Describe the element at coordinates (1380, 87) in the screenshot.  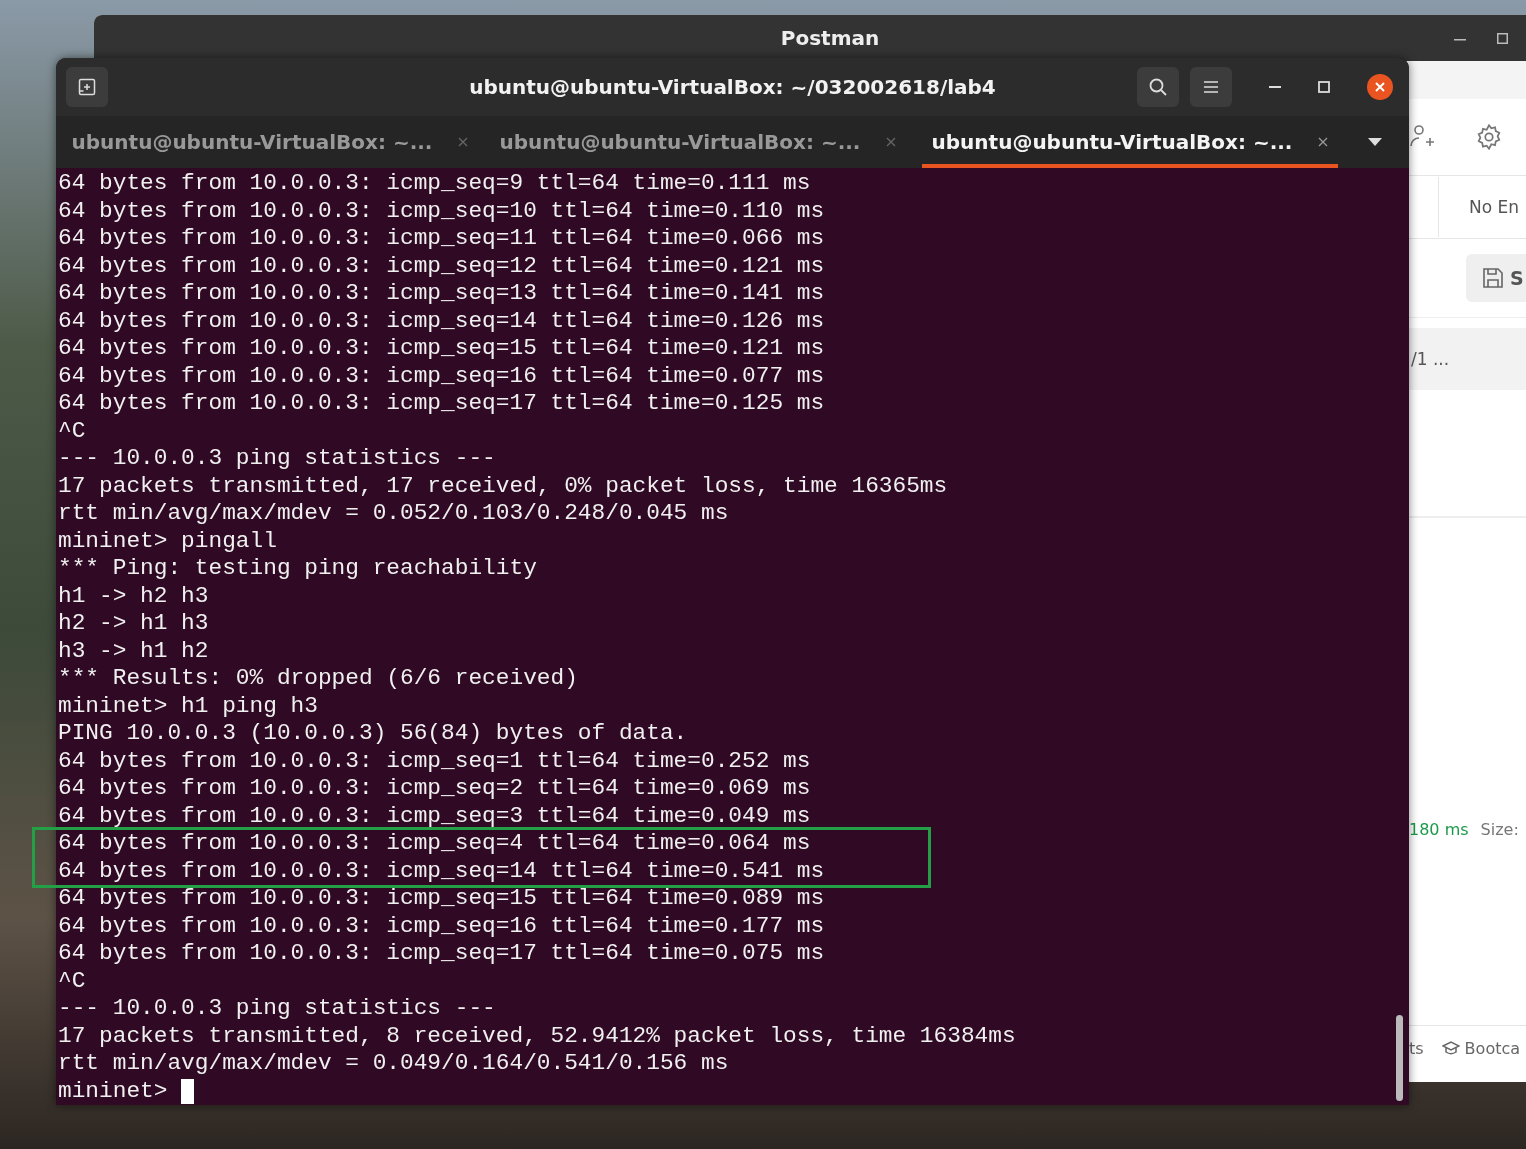
I see `close-icon` at that location.